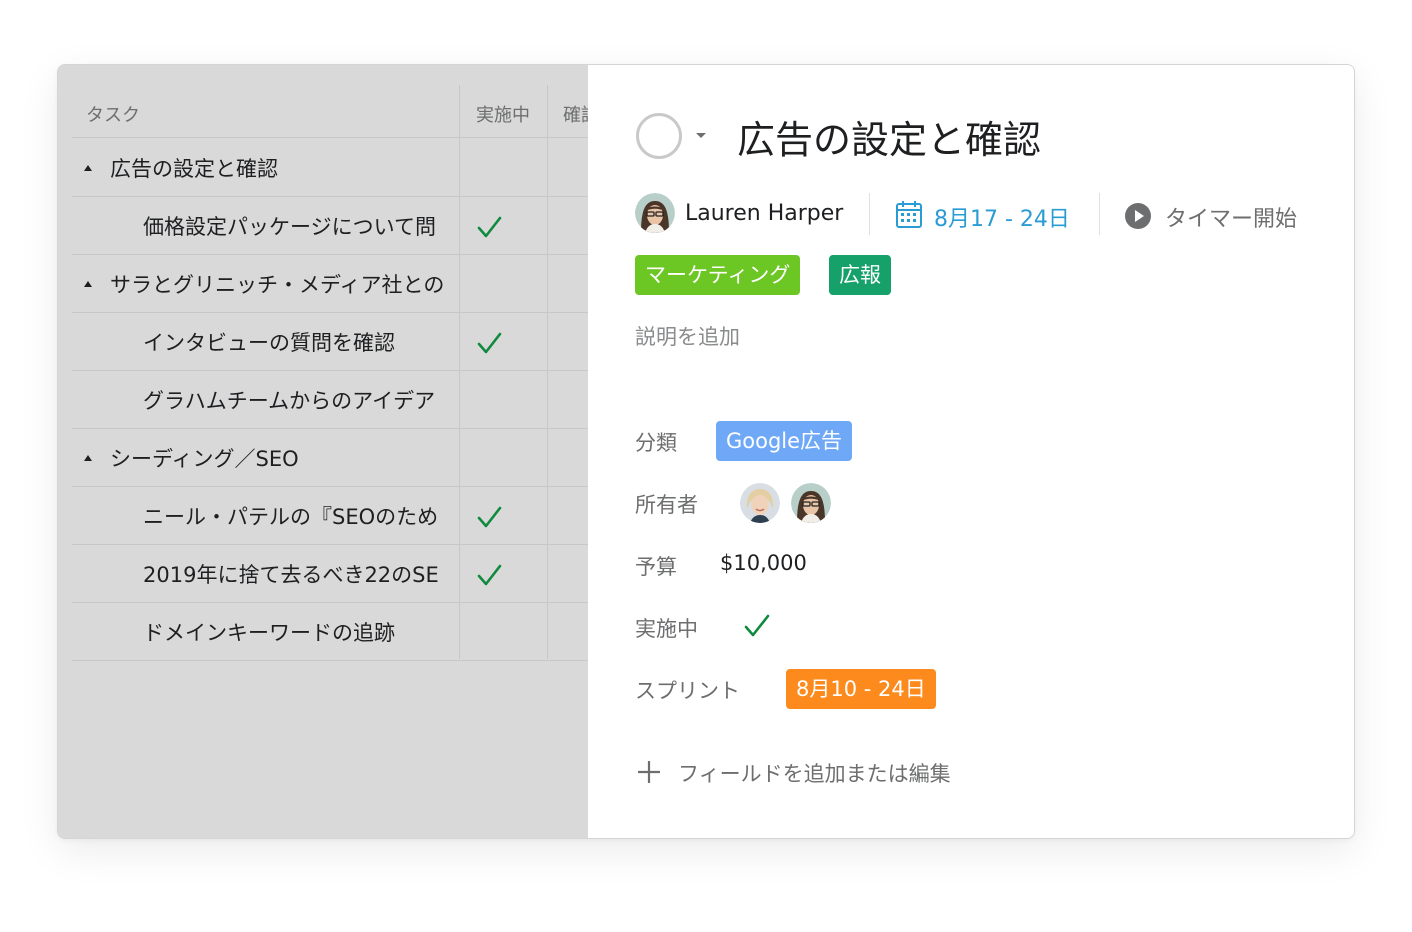 The image size is (1412, 932). What do you see at coordinates (860, 275) in the screenshot?
I see `tag-pr: 広報` at bounding box center [860, 275].